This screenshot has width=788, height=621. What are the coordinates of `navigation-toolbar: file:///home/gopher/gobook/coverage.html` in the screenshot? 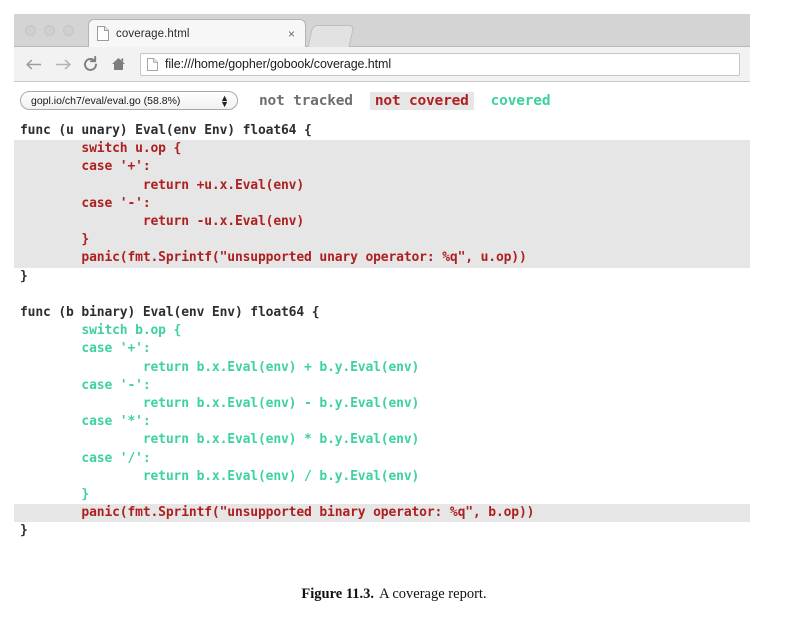 It's located at (382, 64).